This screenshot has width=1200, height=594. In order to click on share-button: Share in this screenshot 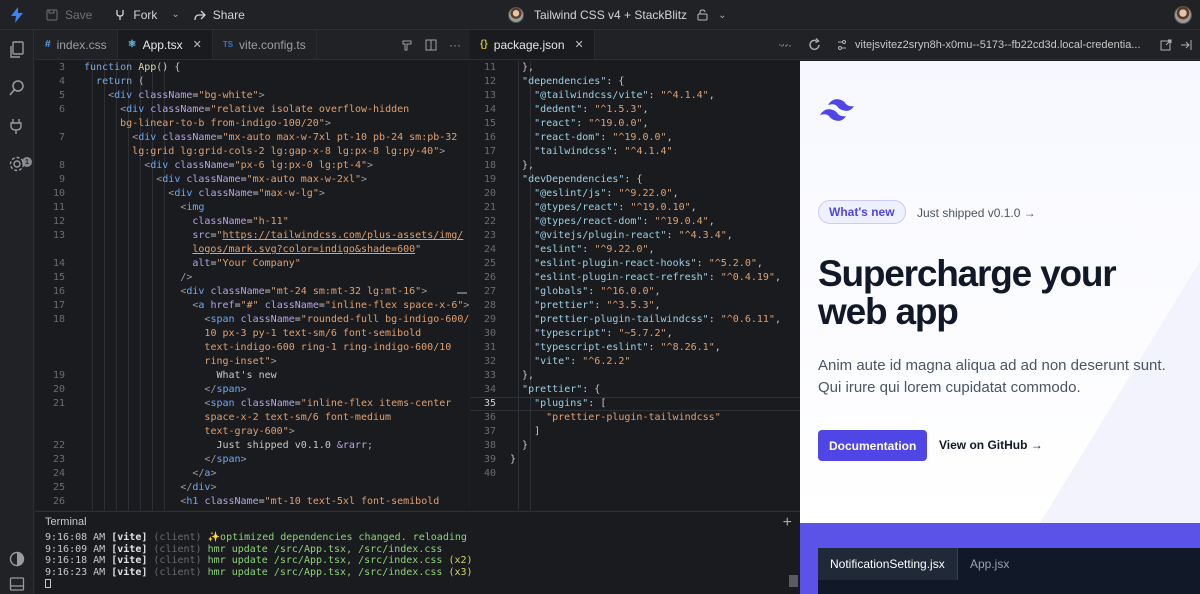, I will do `click(219, 15)`.